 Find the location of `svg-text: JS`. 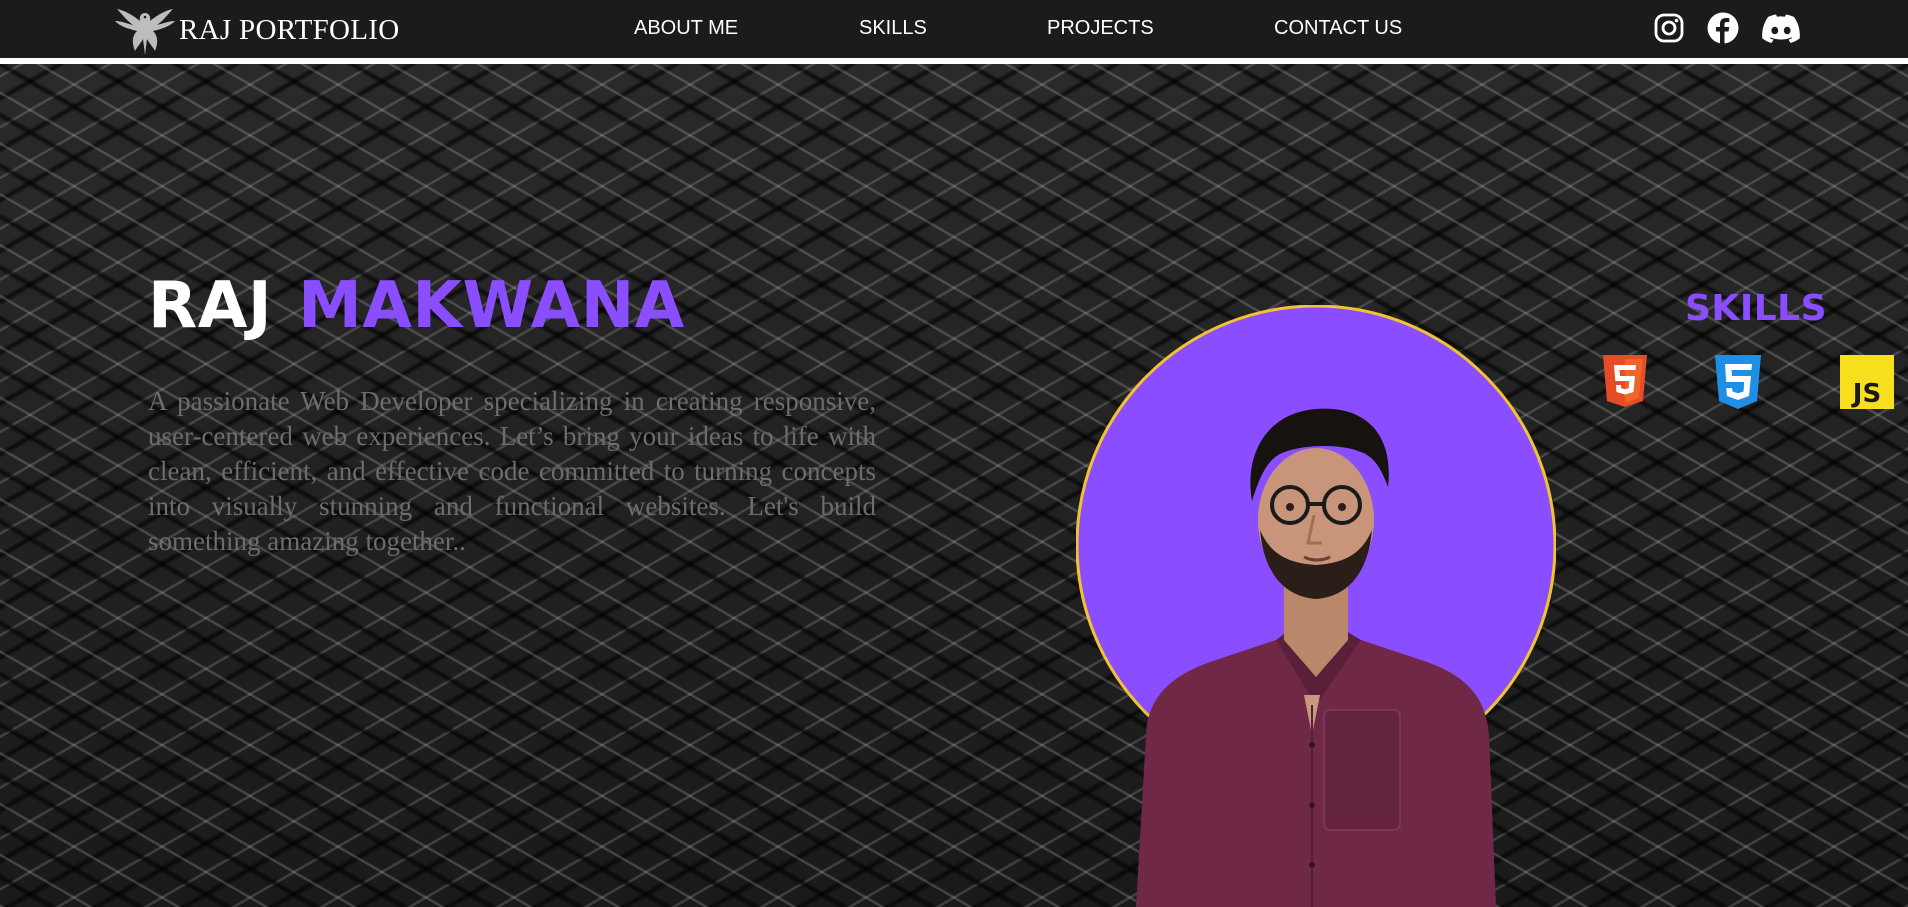

svg-text: JS is located at coordinates (1866, 394).